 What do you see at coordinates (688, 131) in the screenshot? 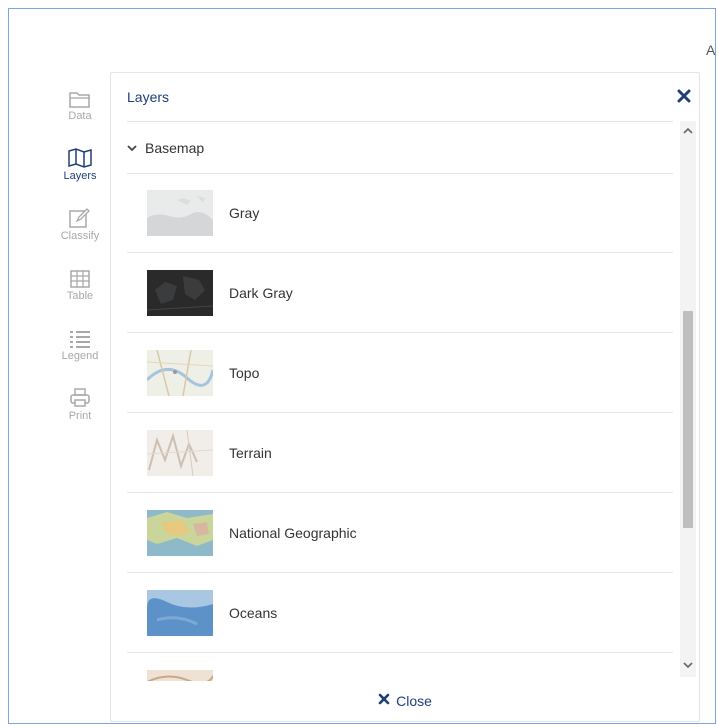
I see `chevron-up-icon` at bounding box center [688, 131].